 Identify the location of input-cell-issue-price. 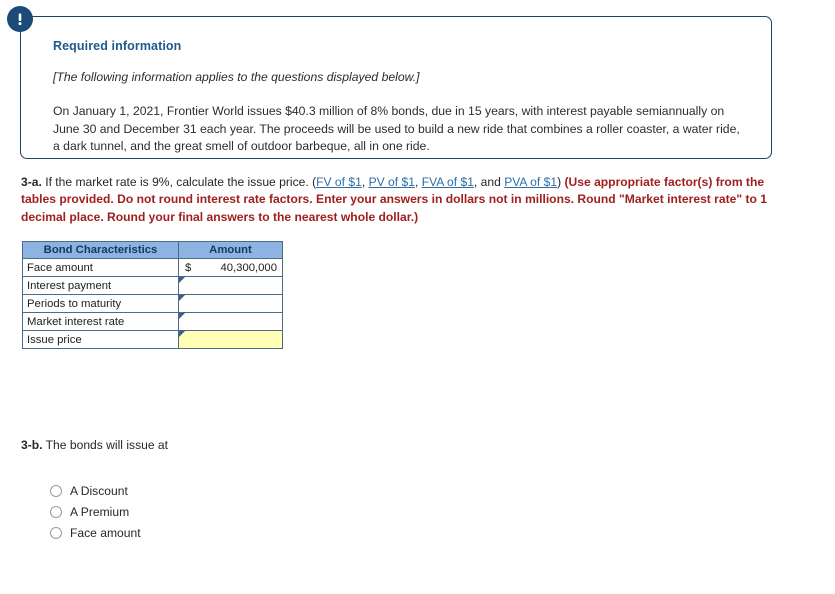
(230, 339).